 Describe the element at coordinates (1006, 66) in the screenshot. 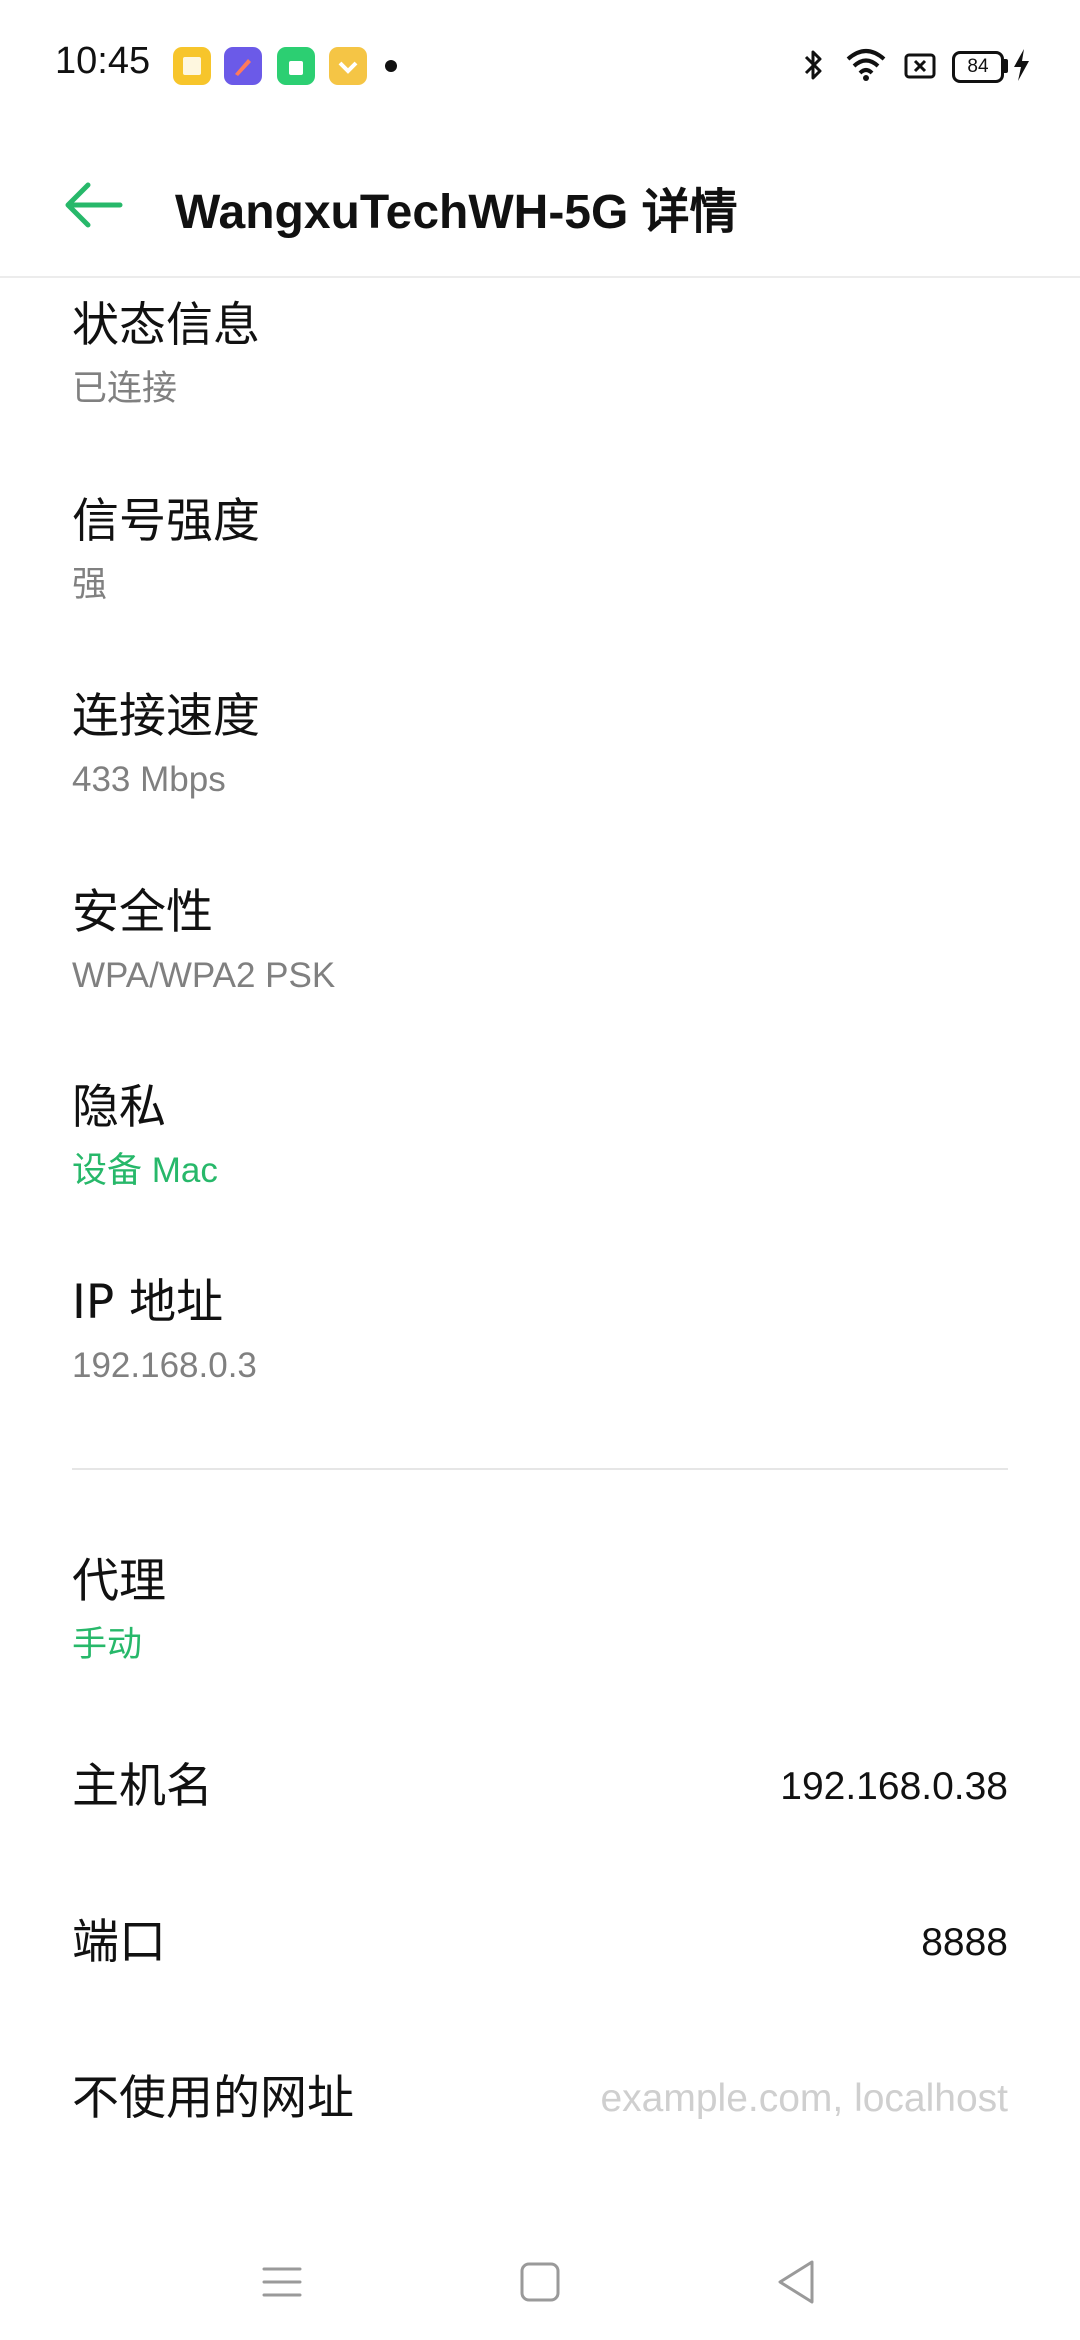

I see `battery-tip` at that location.